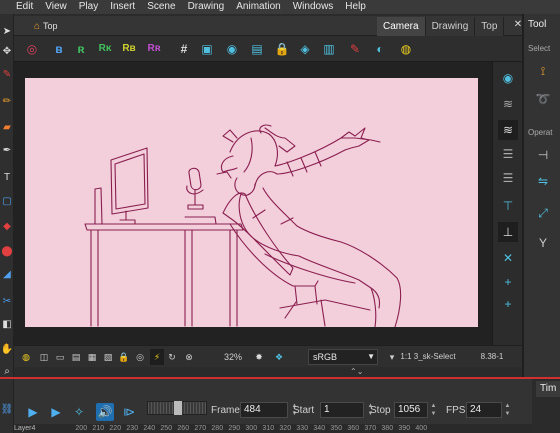 The height and width of the screenshot is (433, 560). Describe the element at coordinates (7, 102) in the screenshot. I see `pencil-icon: ✏` at that location.